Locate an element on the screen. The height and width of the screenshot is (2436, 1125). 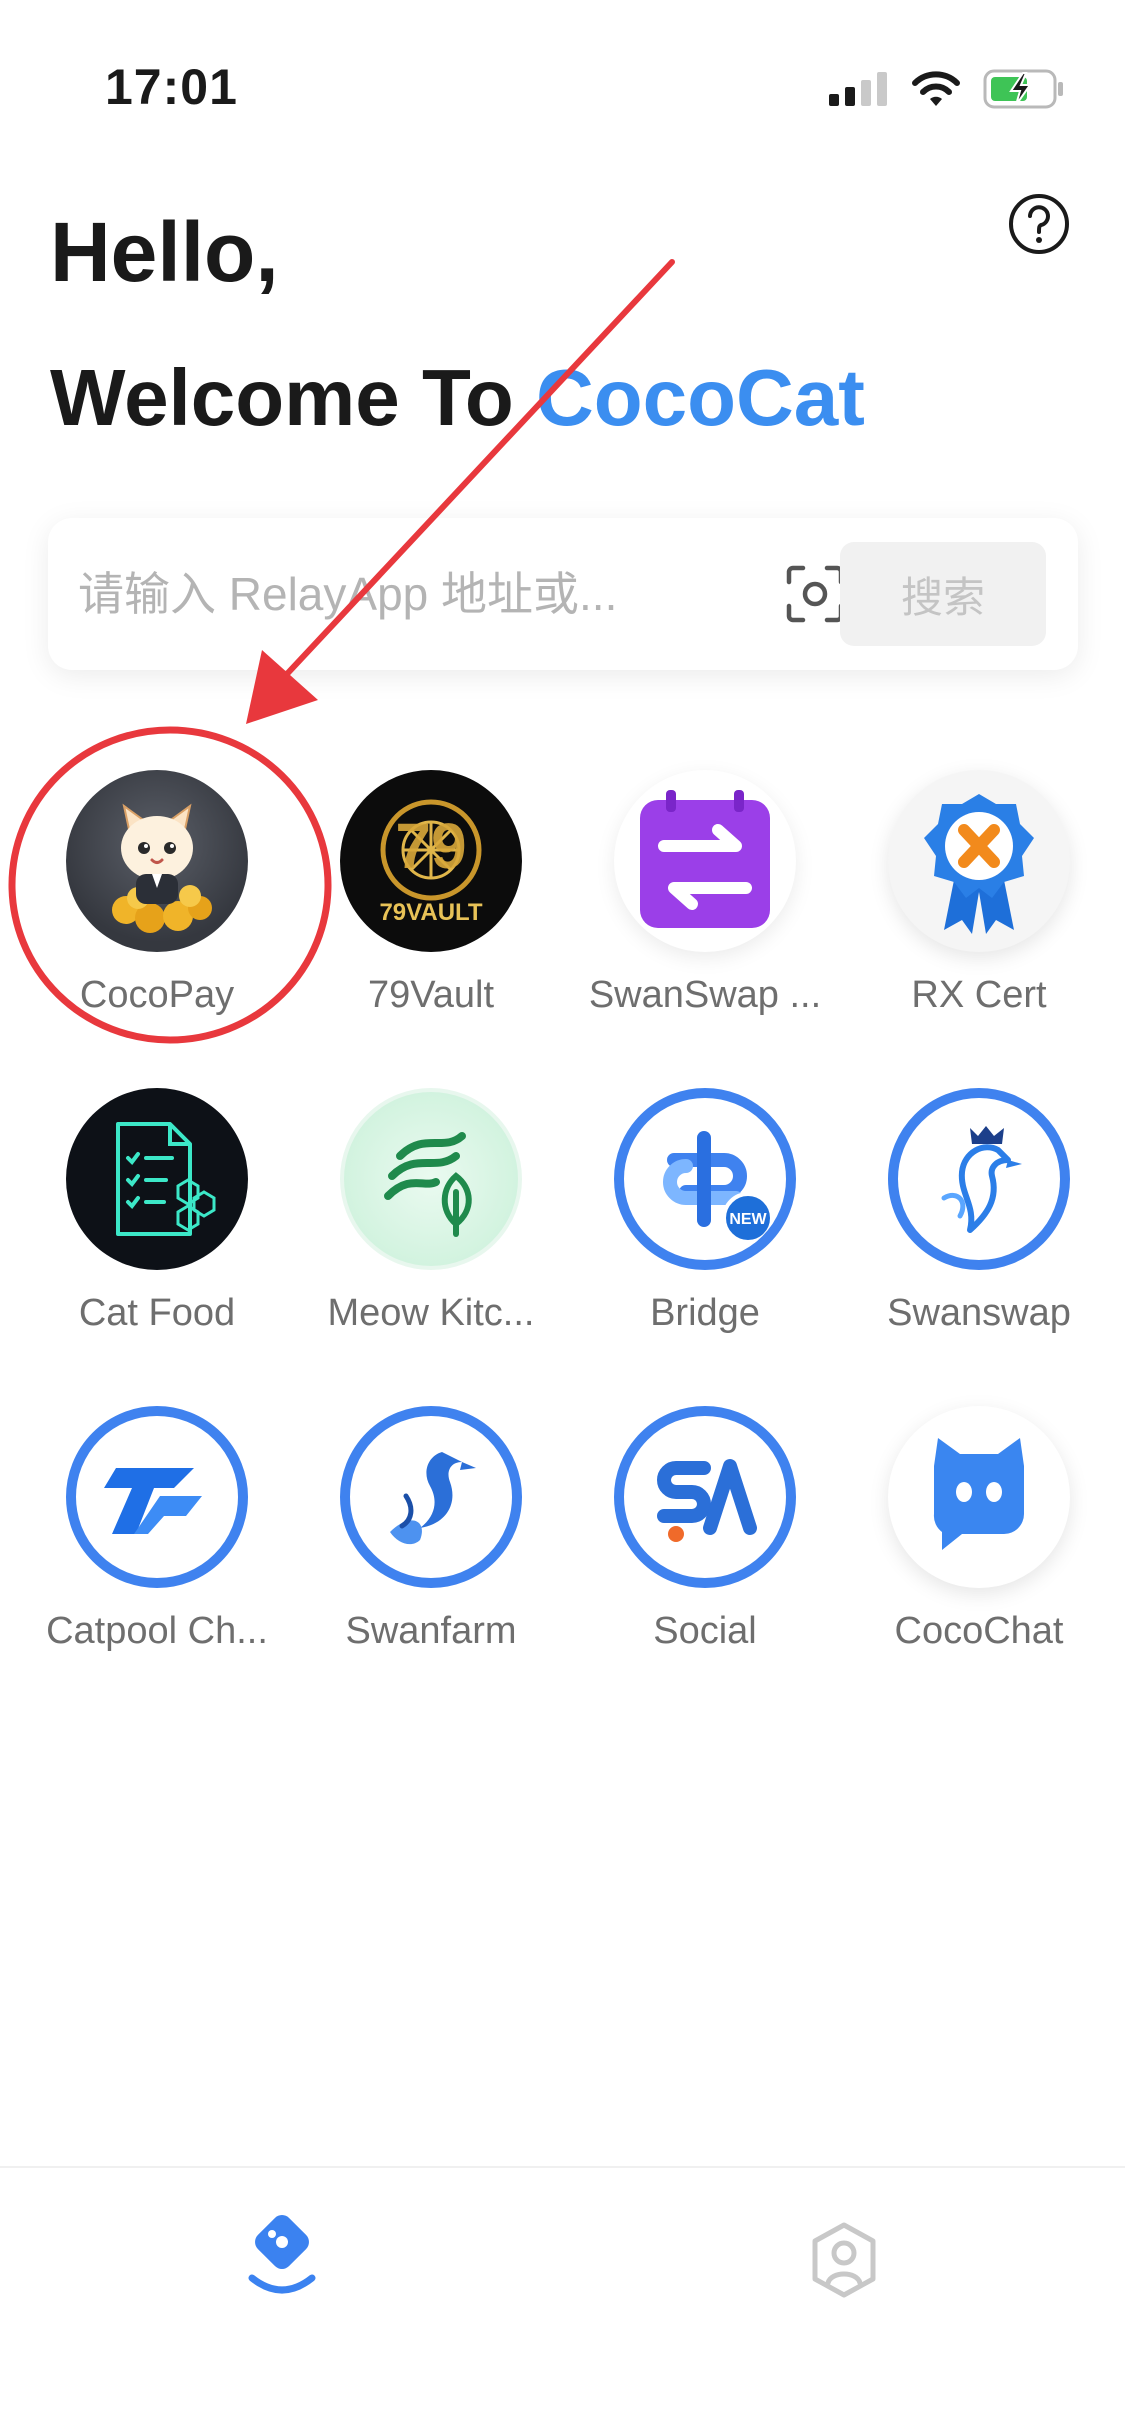
svg-text: 79 is located at coordinates (430, 846).